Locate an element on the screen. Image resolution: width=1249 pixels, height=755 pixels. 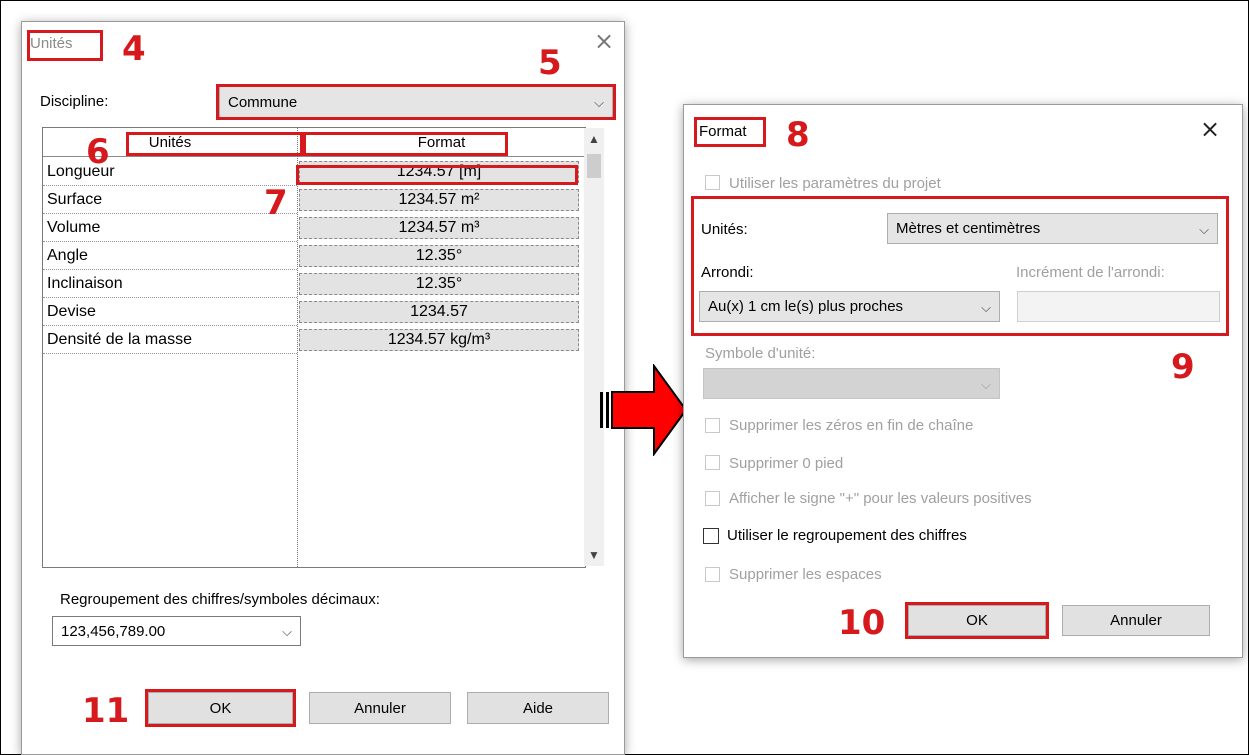
units-select: Mètres et centimètres ⌵ is located at coordinates (1052, 228).